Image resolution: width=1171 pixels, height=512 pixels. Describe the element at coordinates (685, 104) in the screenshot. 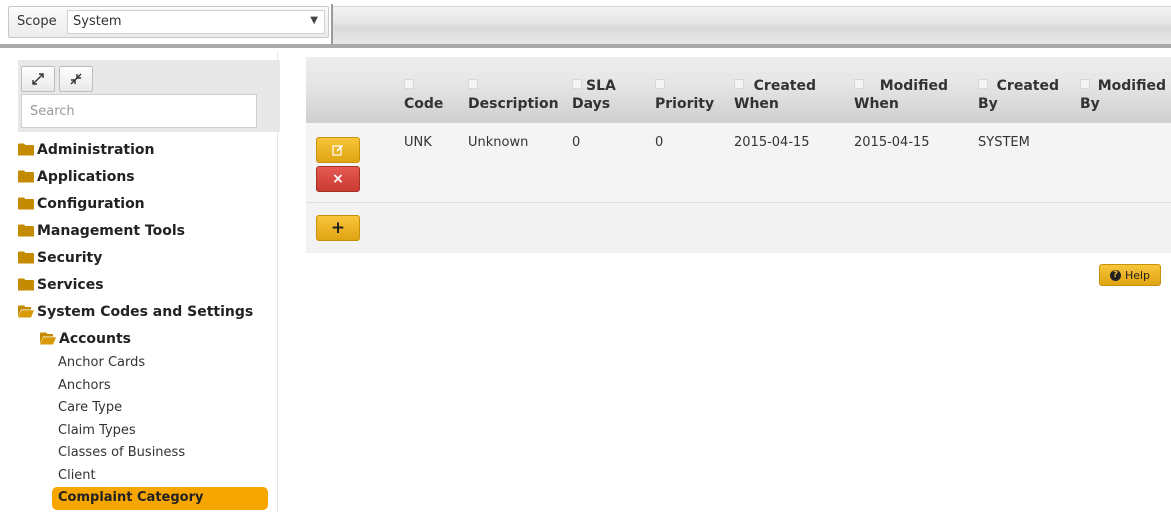

I see `column-header-label: Priority` at that location.